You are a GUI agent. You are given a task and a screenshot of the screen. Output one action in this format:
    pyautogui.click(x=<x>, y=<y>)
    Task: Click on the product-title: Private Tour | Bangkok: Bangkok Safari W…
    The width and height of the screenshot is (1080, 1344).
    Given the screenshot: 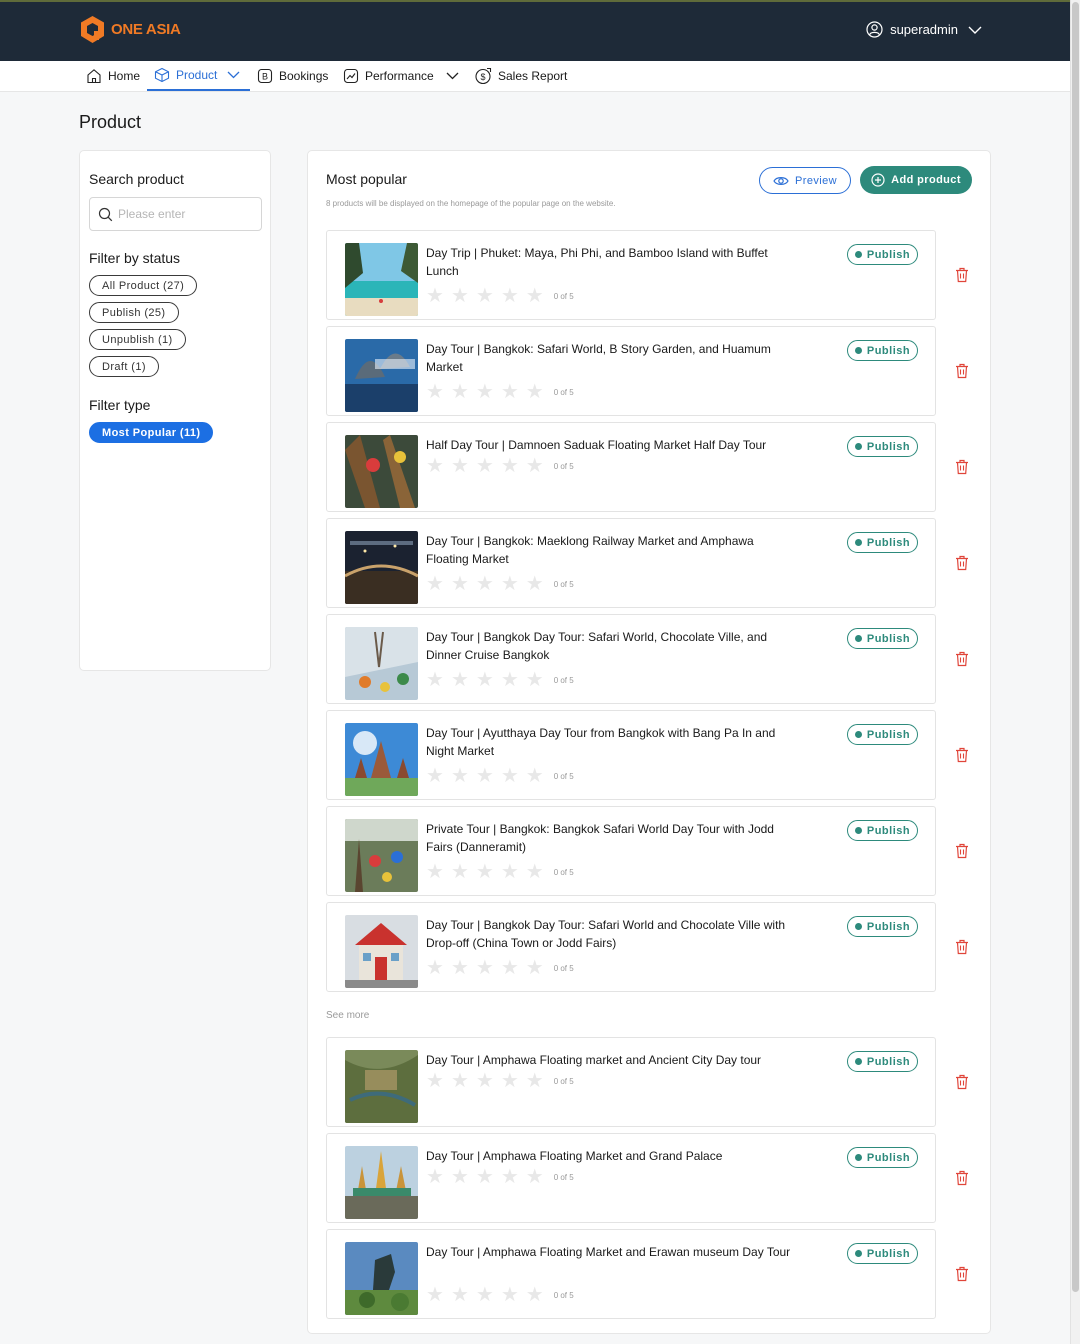 What is the action you would take?
    pyautogui.click(x=611, y=838)
    